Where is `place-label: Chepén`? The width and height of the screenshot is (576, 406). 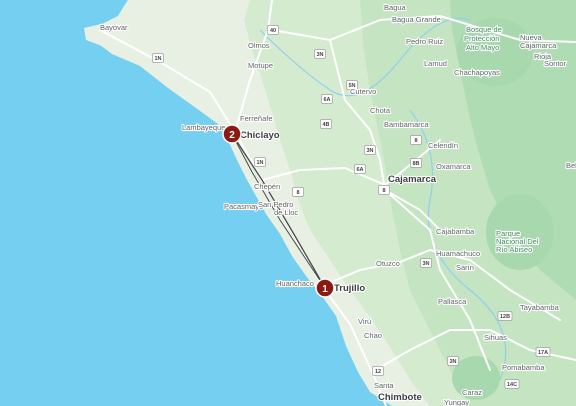 place-label: Chepén is located at coordinates (267, 186).